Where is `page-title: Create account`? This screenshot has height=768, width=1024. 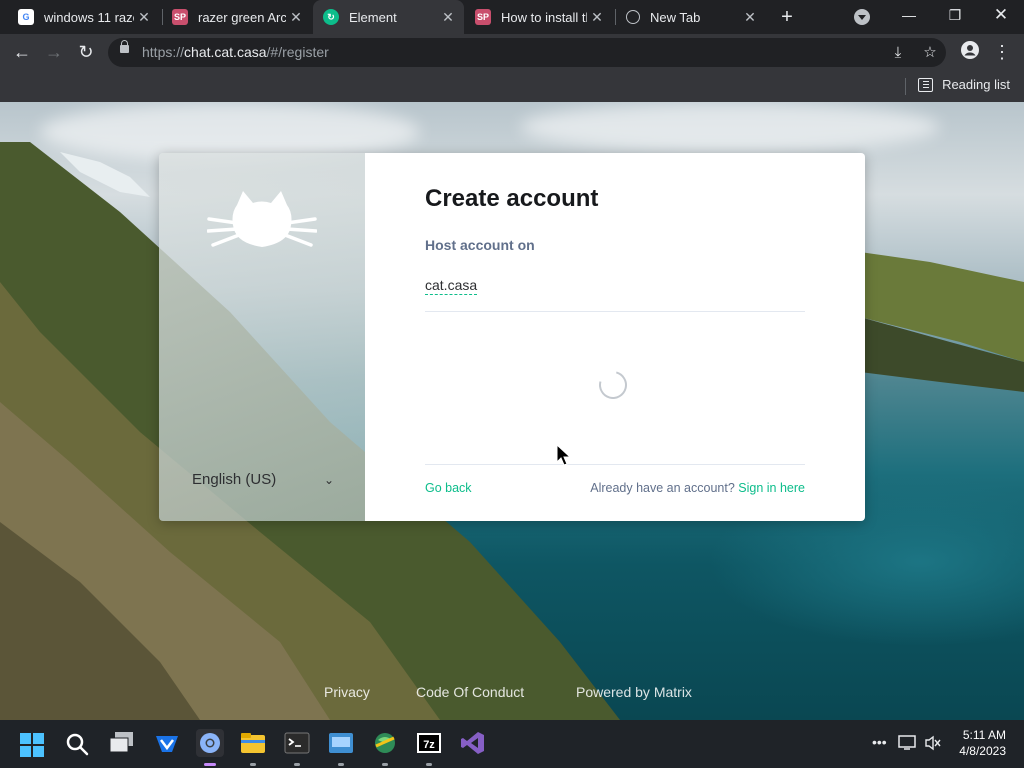 page-title: Create account is located at coordinates (512, 198).